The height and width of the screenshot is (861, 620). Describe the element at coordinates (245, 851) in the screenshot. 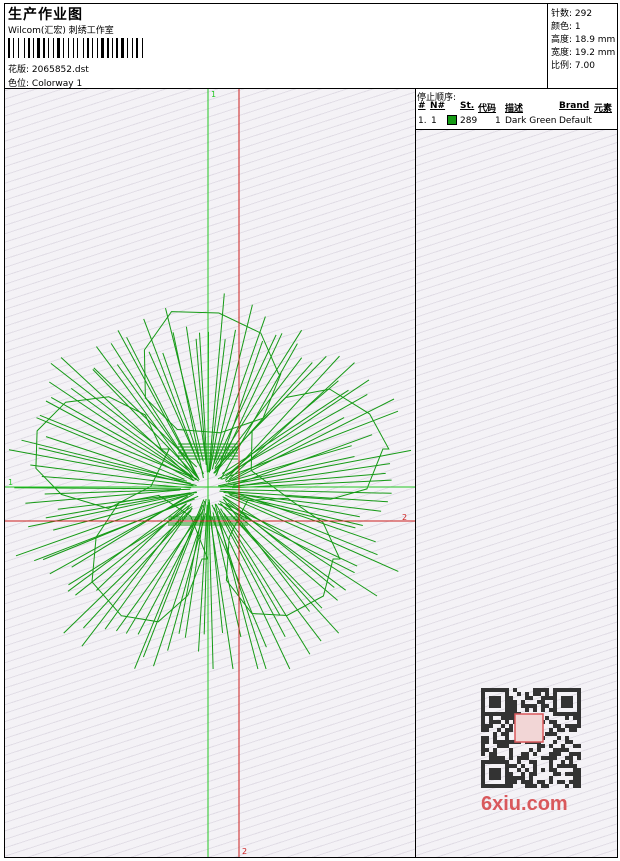

I see `axis-label-red-bottom: 2` at that location.